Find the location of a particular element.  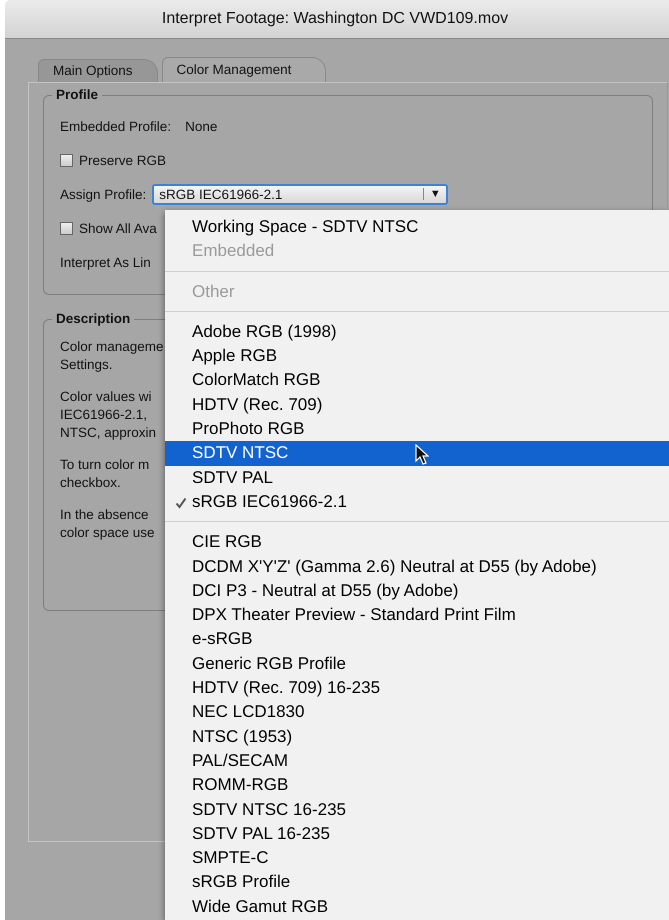

menu-item: Wide Gamut RGB is located at coordinates (417, 907).